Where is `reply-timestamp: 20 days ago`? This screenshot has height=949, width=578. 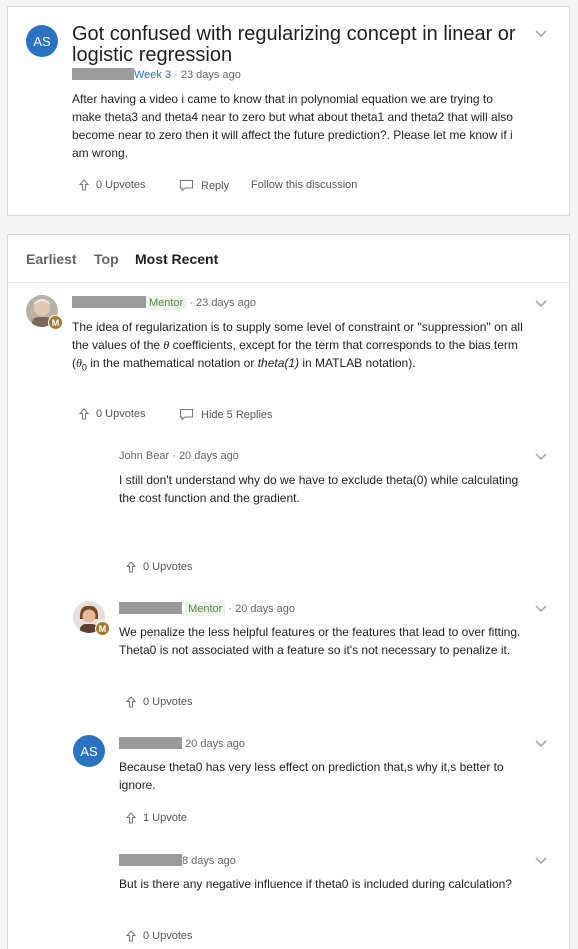
reply-timestamp: 20 days ago is located at coordinates (215, 744).